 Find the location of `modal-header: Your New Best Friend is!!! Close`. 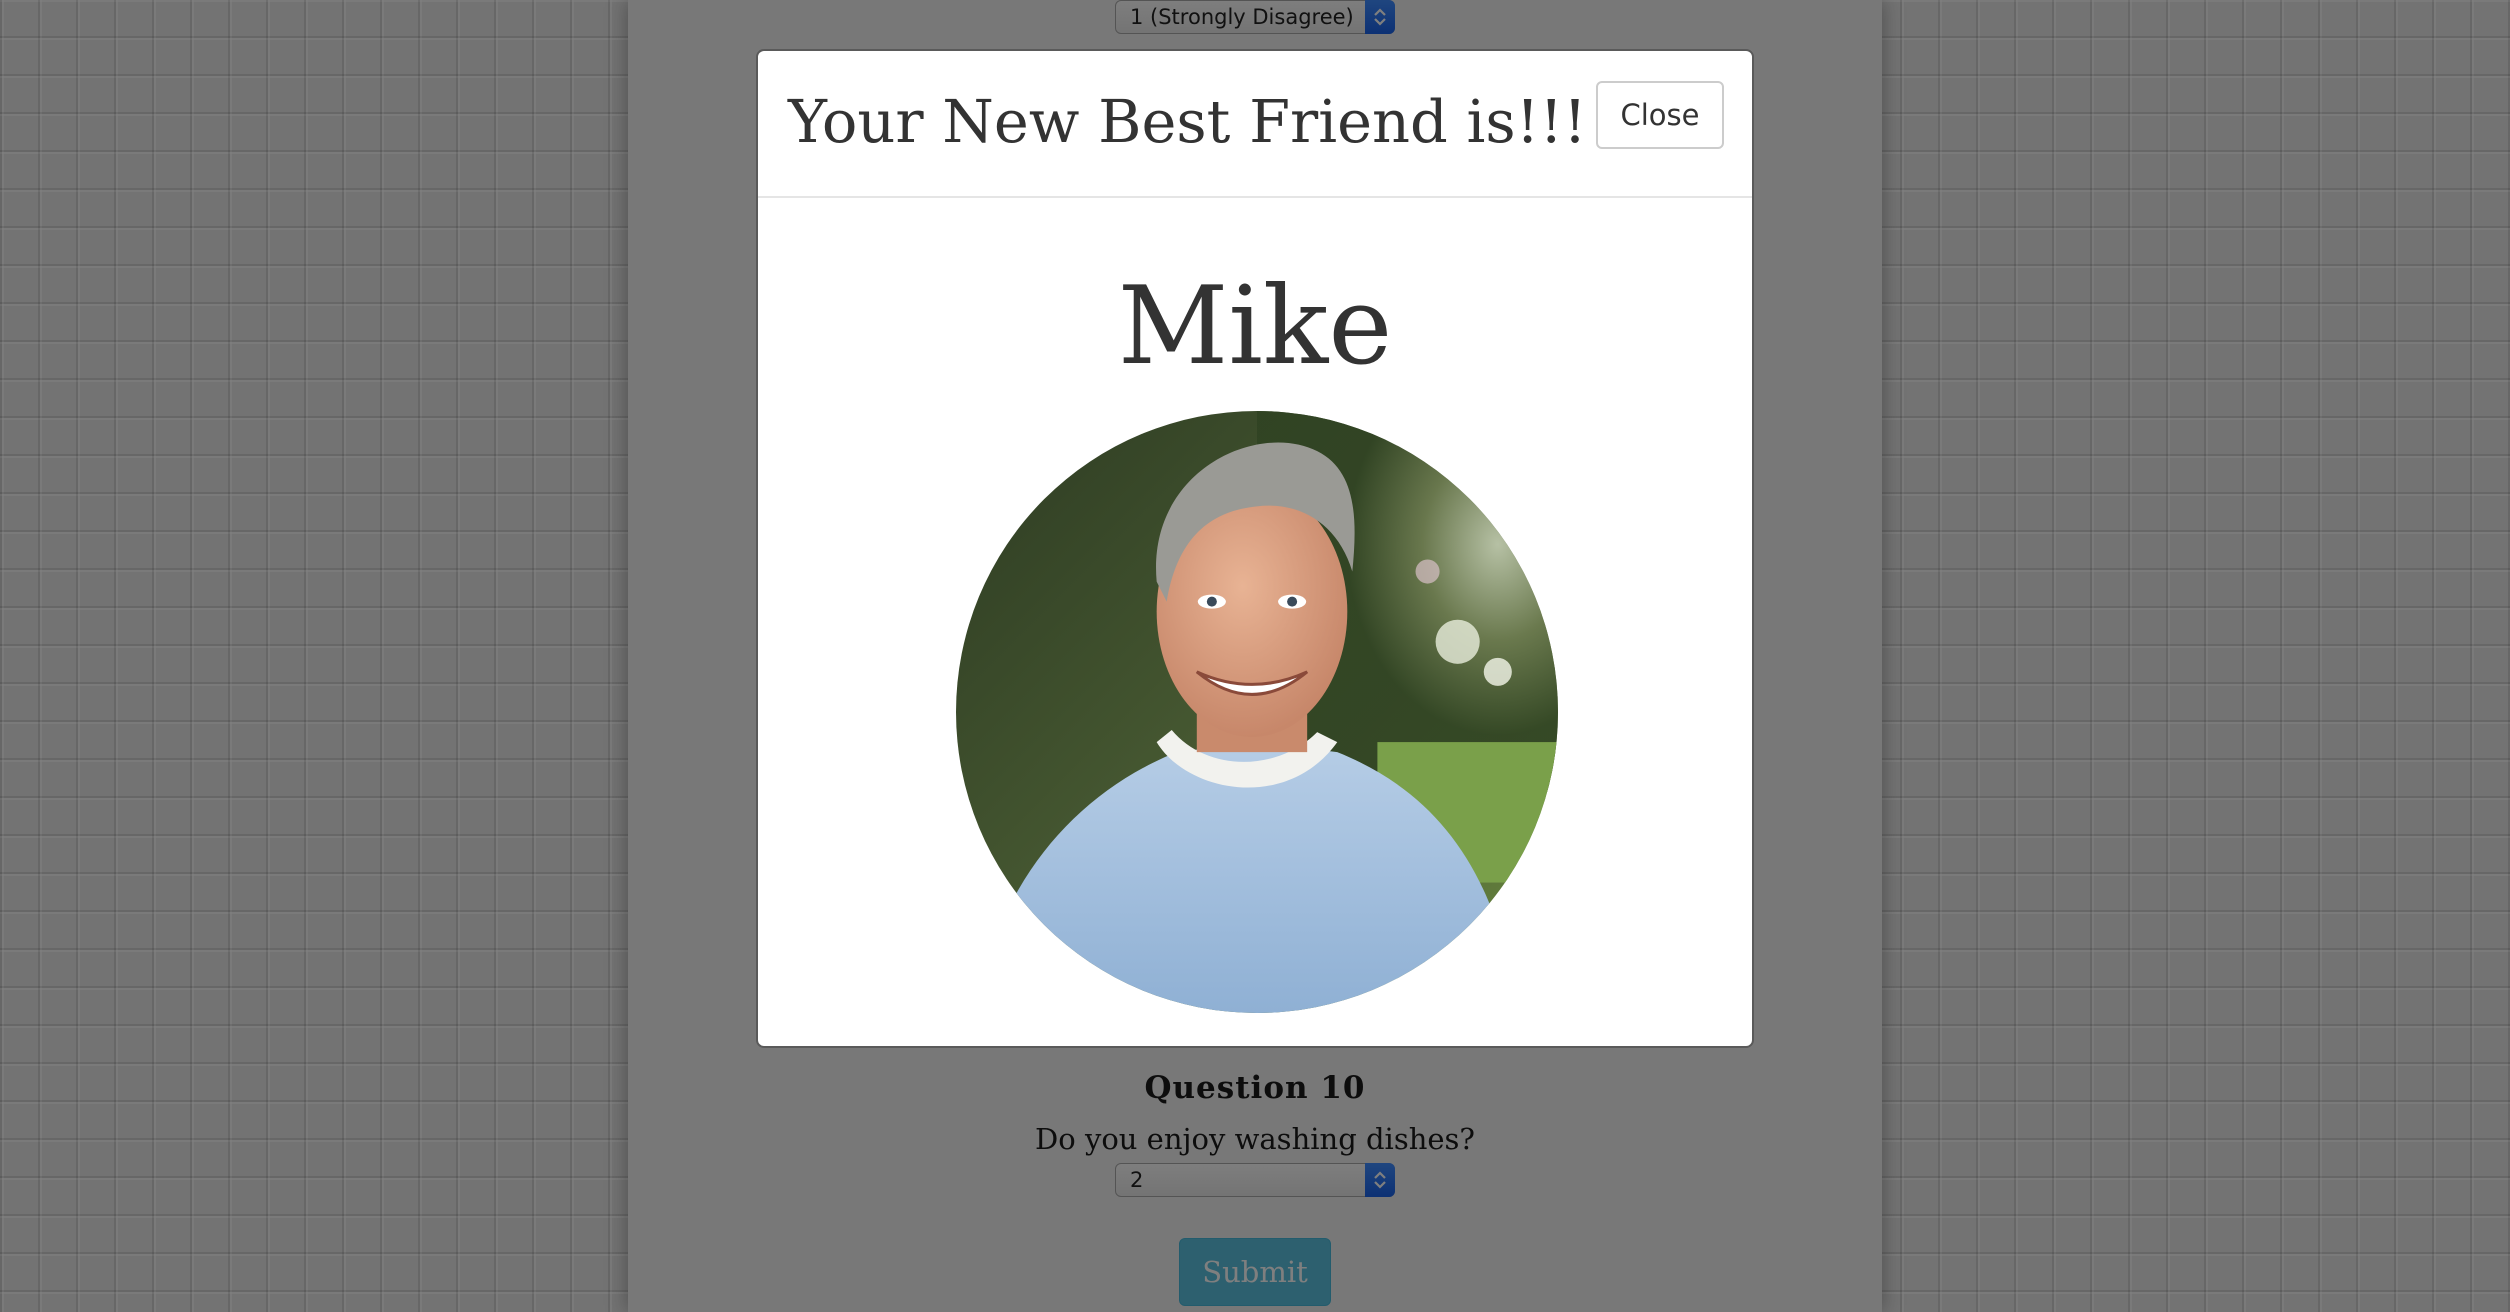

modal-header: Your New Best Friend is!!! Close is located at coordinates (1255, 124).